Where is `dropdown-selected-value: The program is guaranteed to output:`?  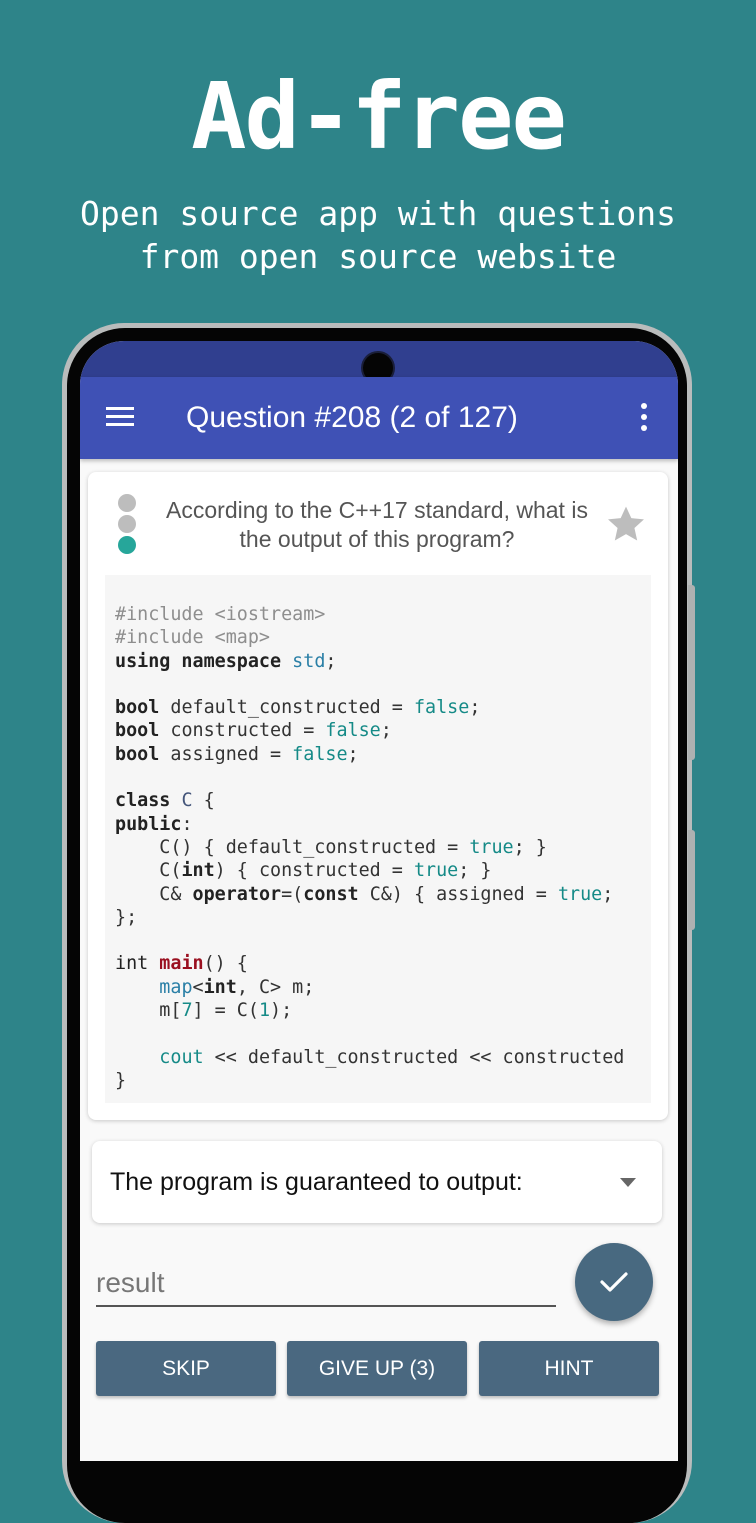 dropdown-selected-value: The program is guaranteed to output: is located at coordinates (316, 1182).